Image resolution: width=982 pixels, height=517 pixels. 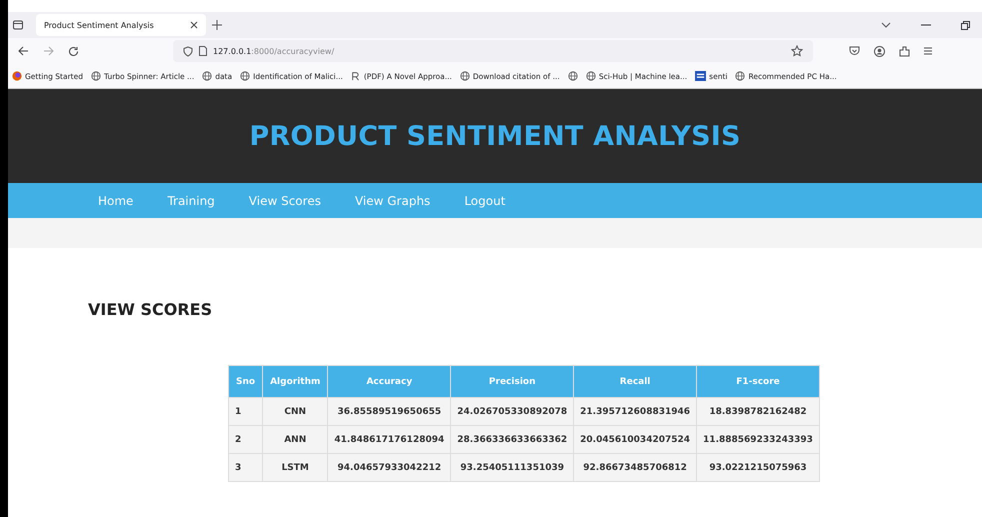 I want to click on new-tab-icon, so click(x=217, y=25).